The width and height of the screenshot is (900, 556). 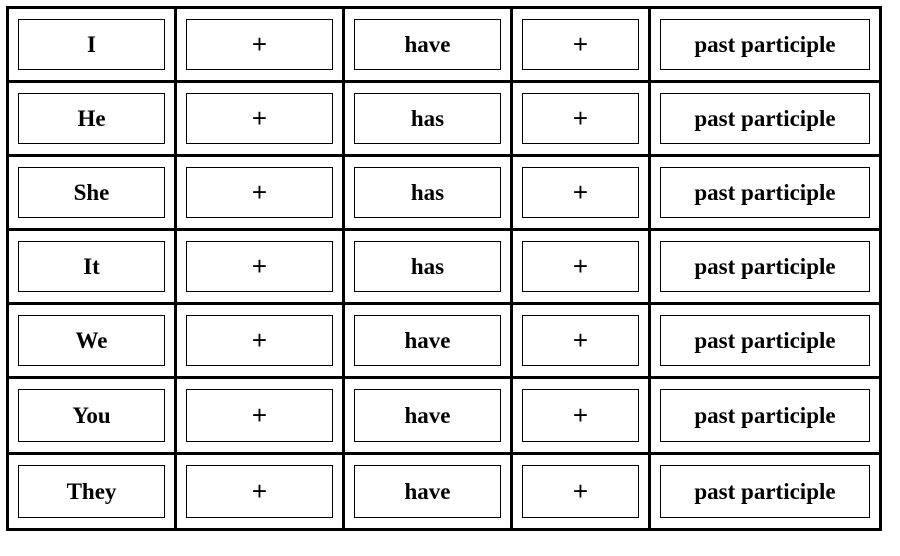 I want to click on subject-cell: It, so click(x=91, y=266).